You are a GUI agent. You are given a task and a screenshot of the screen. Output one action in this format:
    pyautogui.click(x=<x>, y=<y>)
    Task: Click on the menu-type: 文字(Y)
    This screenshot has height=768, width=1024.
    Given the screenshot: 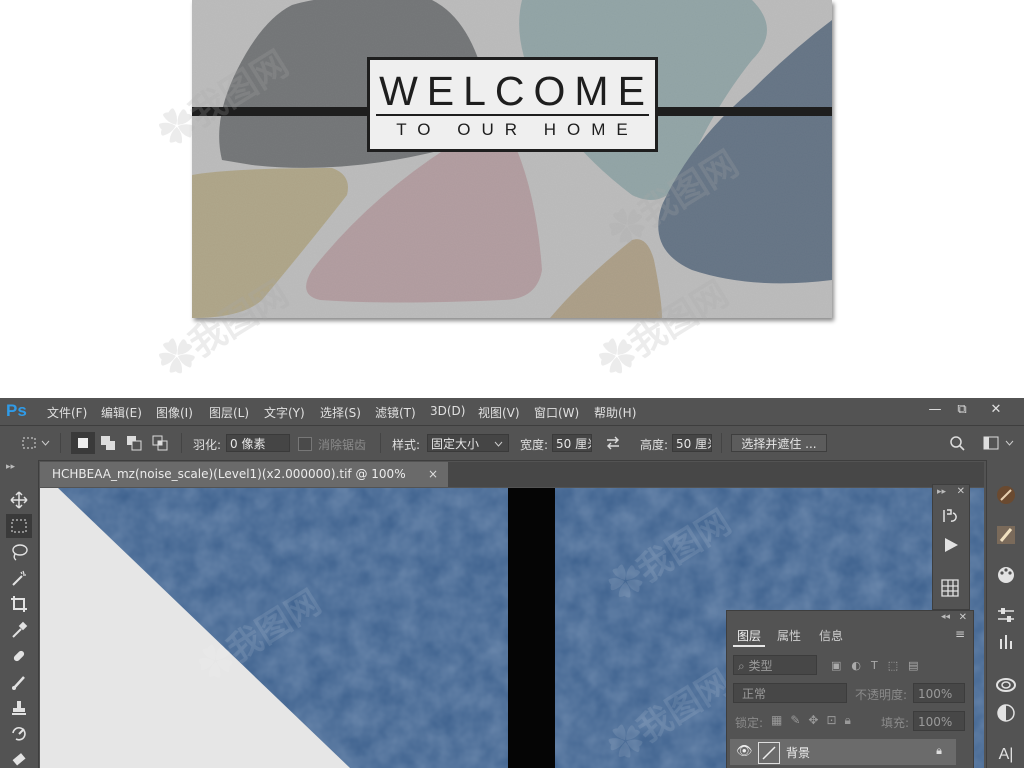 What is the action you would take?
    pyautogui.click(x=284, y=412)
    